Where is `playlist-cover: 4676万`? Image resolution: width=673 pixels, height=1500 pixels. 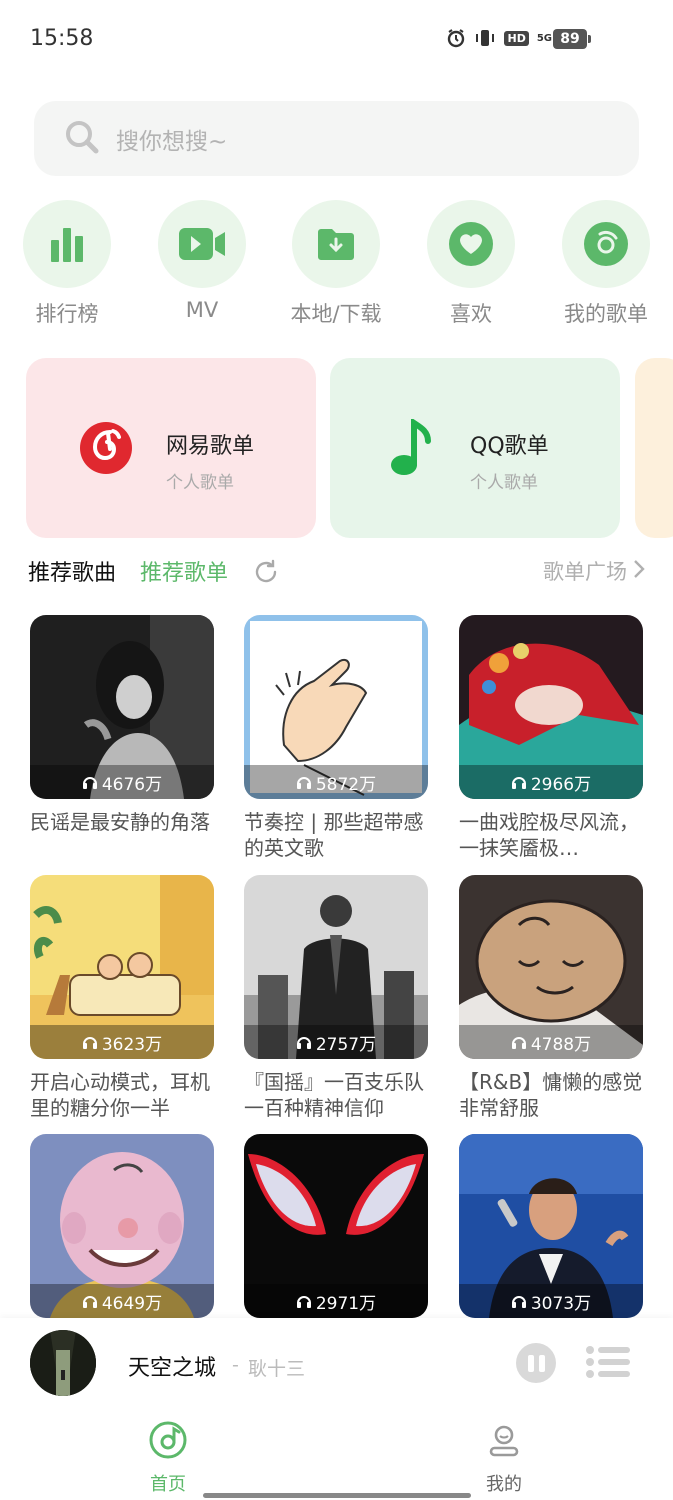 playlist-cover: 4676万 is located at coordinates (122, 707).